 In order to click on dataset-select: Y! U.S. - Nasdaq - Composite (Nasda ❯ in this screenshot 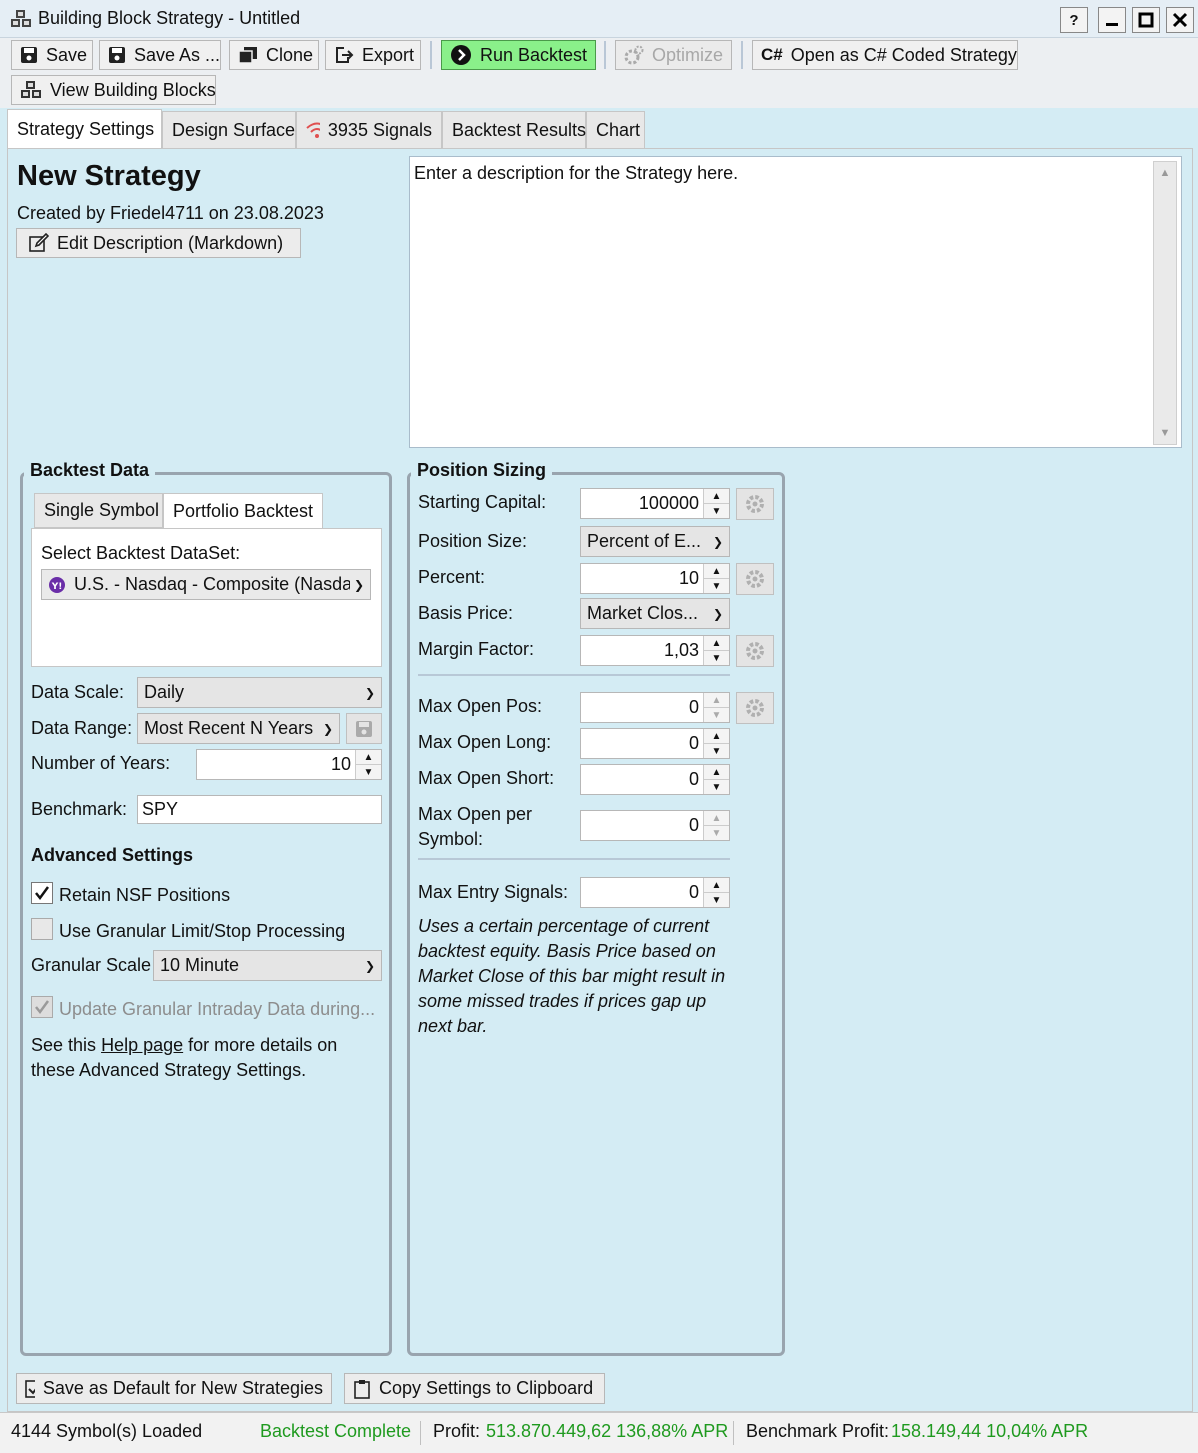, I will do `click(206, 584)`.